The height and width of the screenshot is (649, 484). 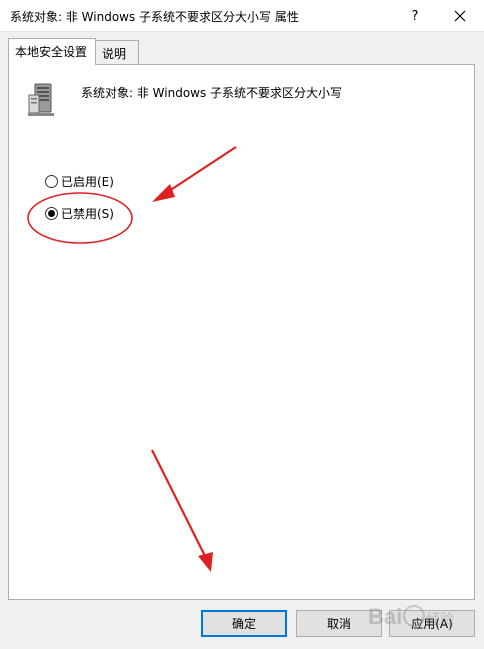 I want to click on tab-label: 说明, so click(x=114, y=54).